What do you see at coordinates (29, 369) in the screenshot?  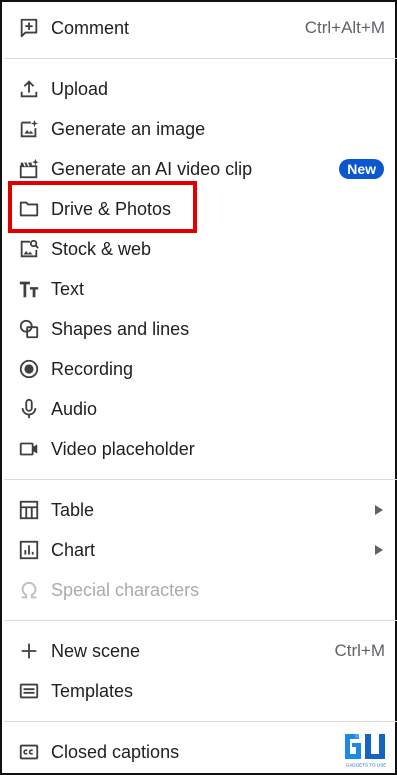 I see `record-icon` at bounding box center [29, 369].